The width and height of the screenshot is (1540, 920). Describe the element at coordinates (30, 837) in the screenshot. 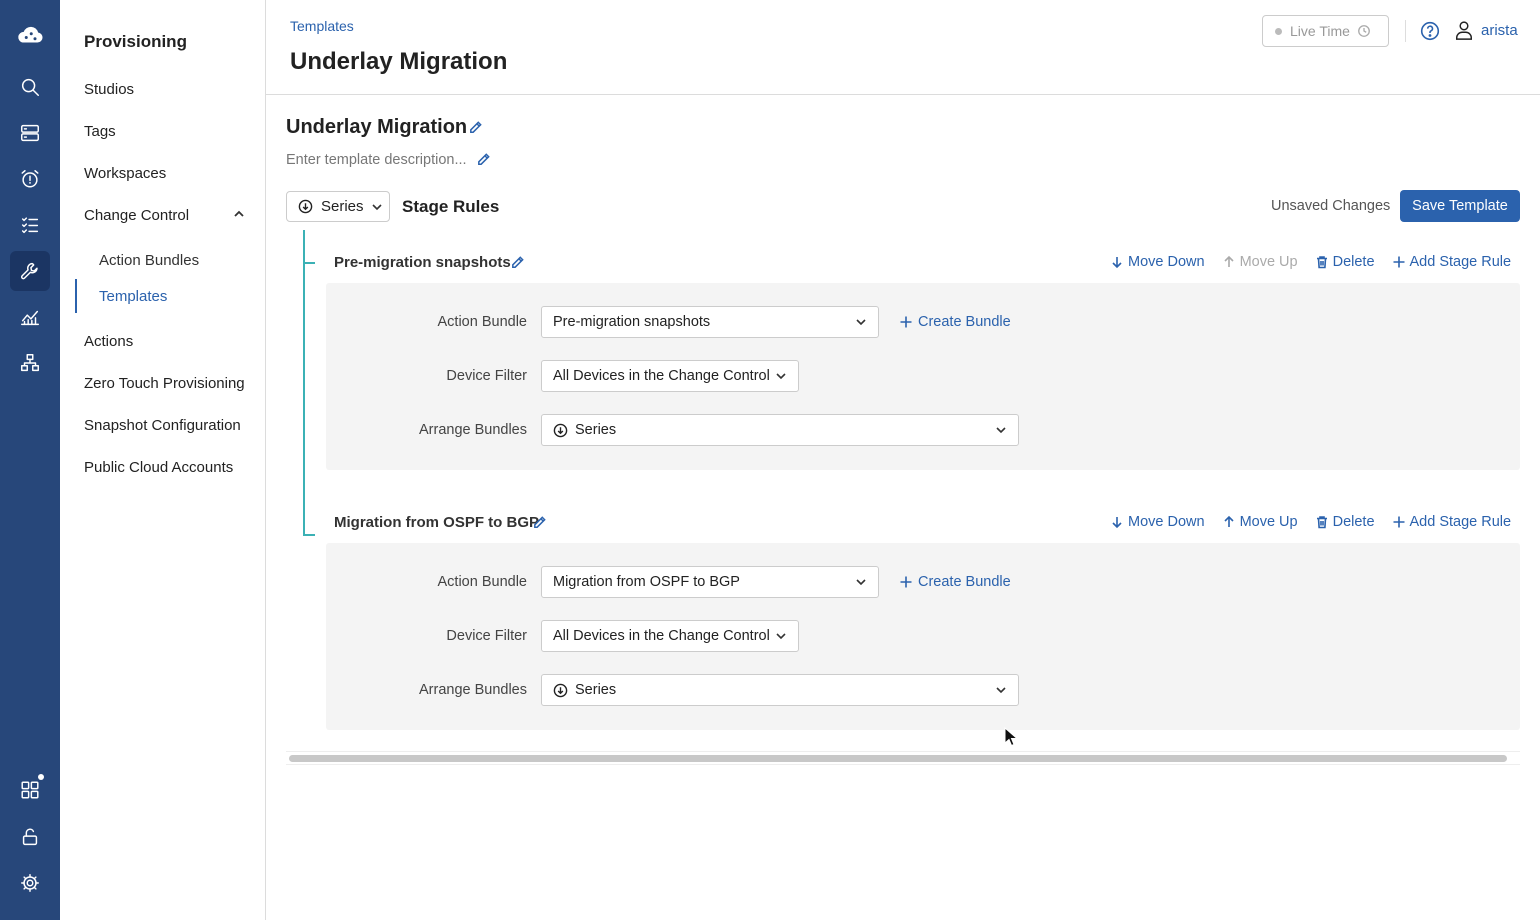

I see `unlock-icon` at that location.